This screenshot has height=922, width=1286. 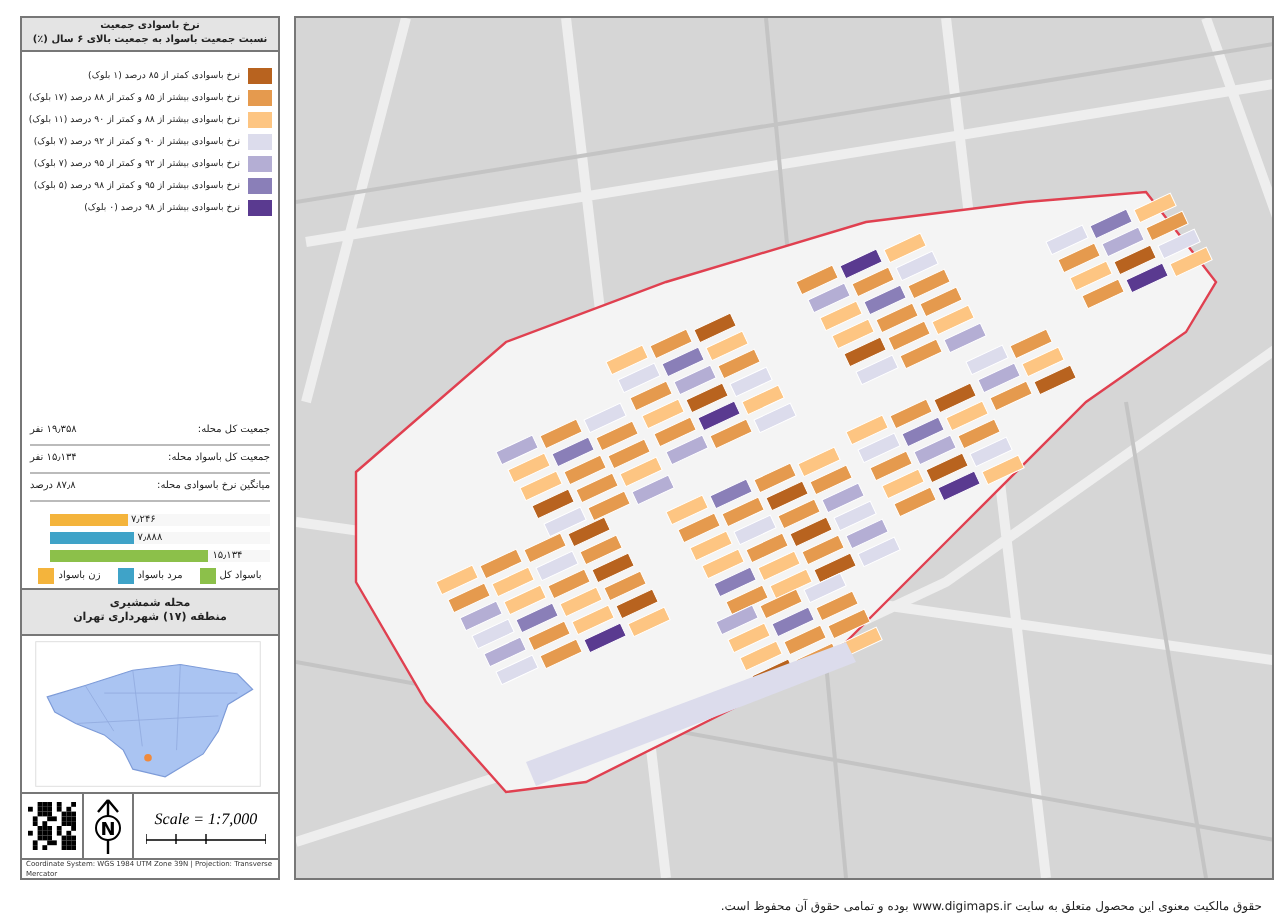 I want to click on scale-label: Scale = 1:7,000, so click(x=206, y=818).